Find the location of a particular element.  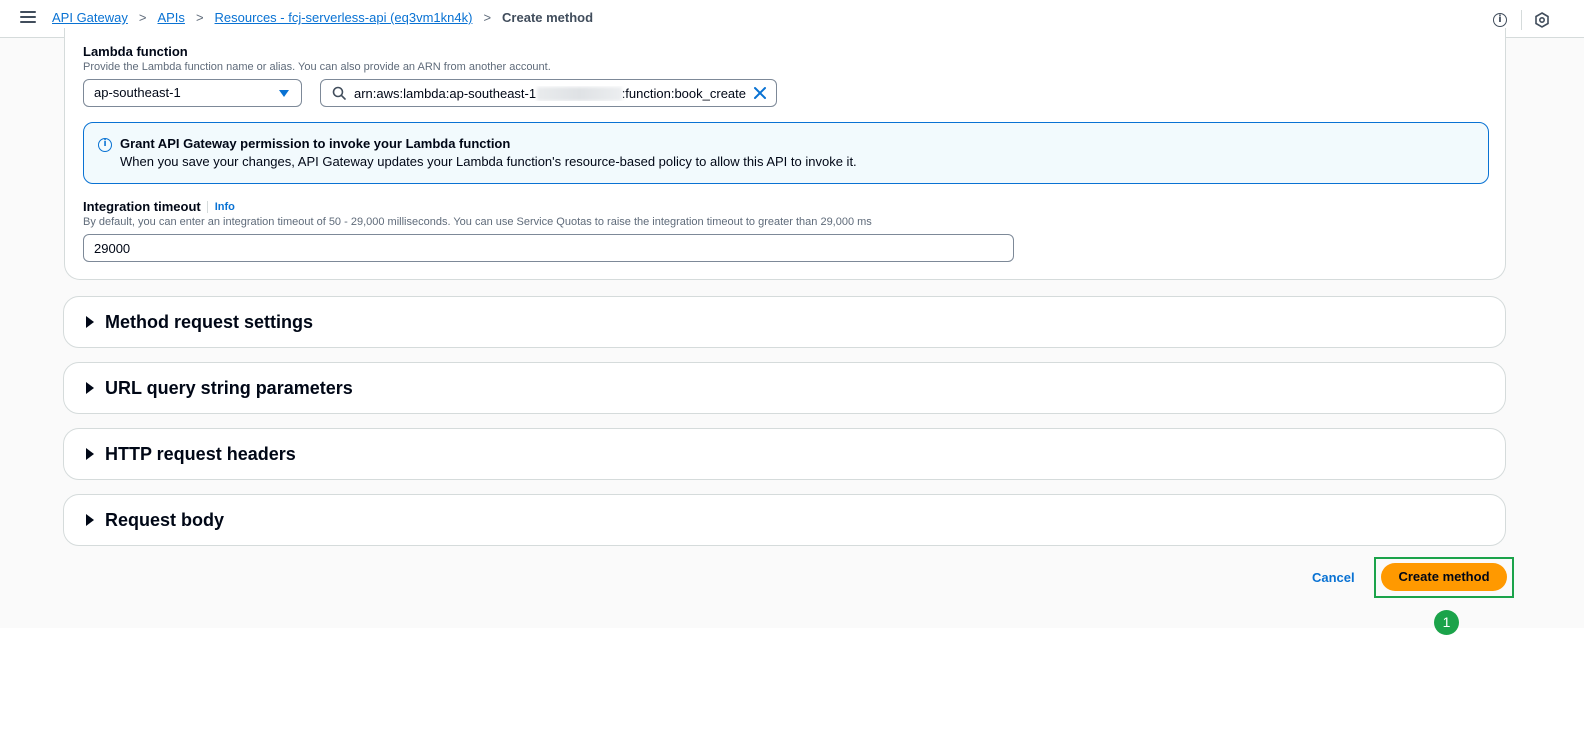

info-link: Info is located at coordinates (220, 206).